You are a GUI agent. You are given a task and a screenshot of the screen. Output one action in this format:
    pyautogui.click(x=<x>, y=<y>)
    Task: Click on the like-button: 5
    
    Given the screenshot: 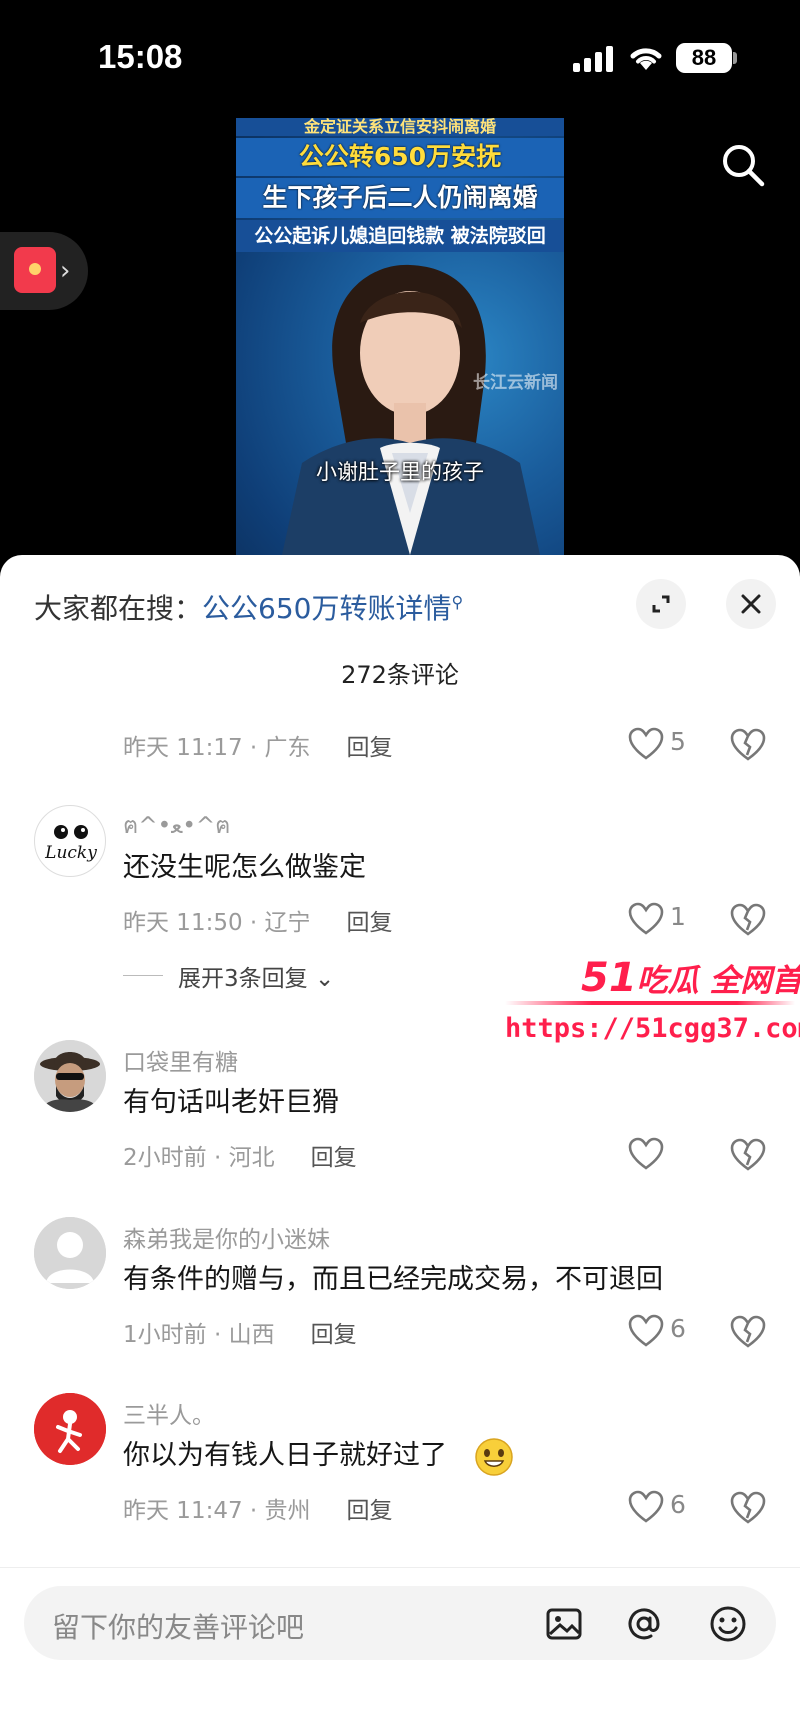 What is the action you would take?
    pyautogui.click(x=663, y=743)
    